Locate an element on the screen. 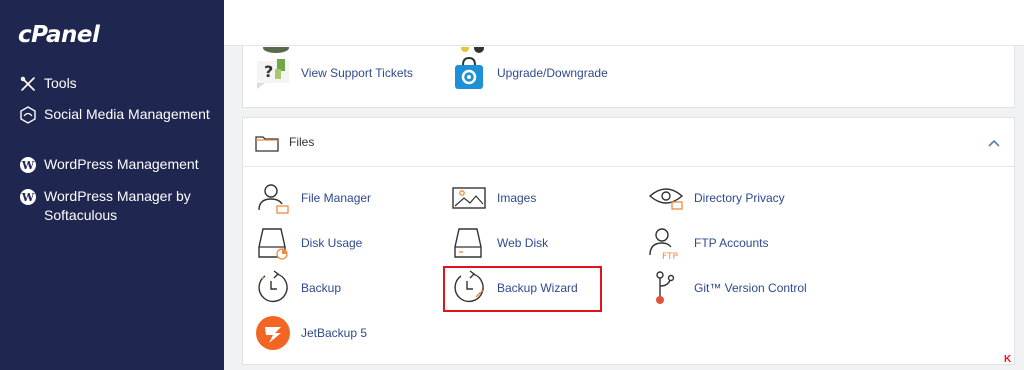  sidebar-item-wordpress-manager: W WordPress Manager by Softaculous is located at coordinates (116, 206).